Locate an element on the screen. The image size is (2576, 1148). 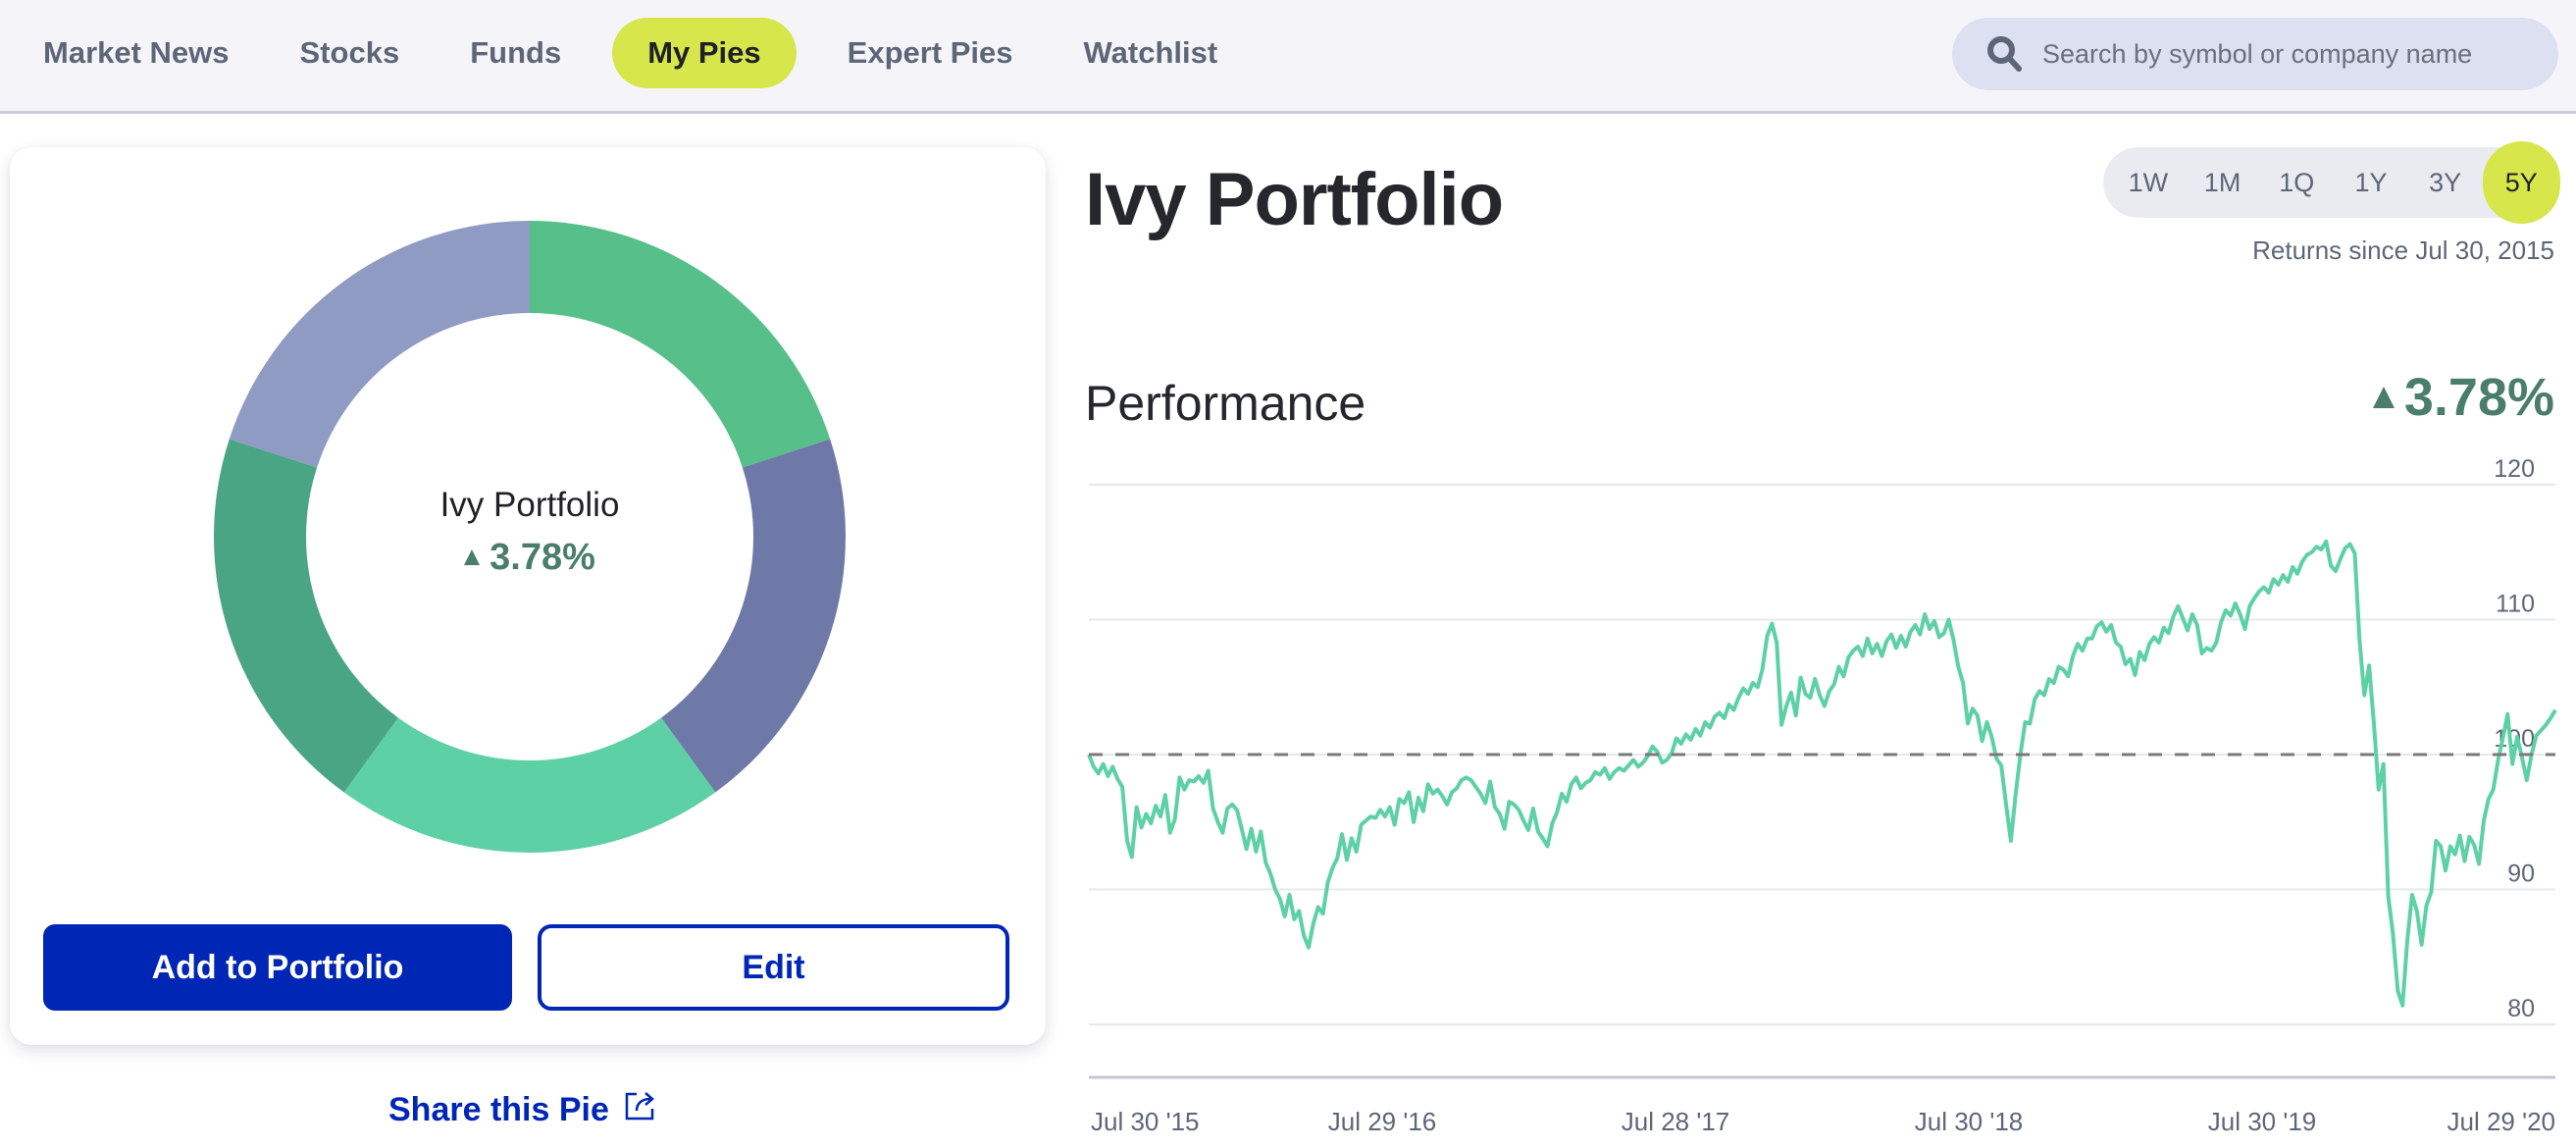
x-tick-label: Jul 29 '20 is located at coordinates (2501, 1121).